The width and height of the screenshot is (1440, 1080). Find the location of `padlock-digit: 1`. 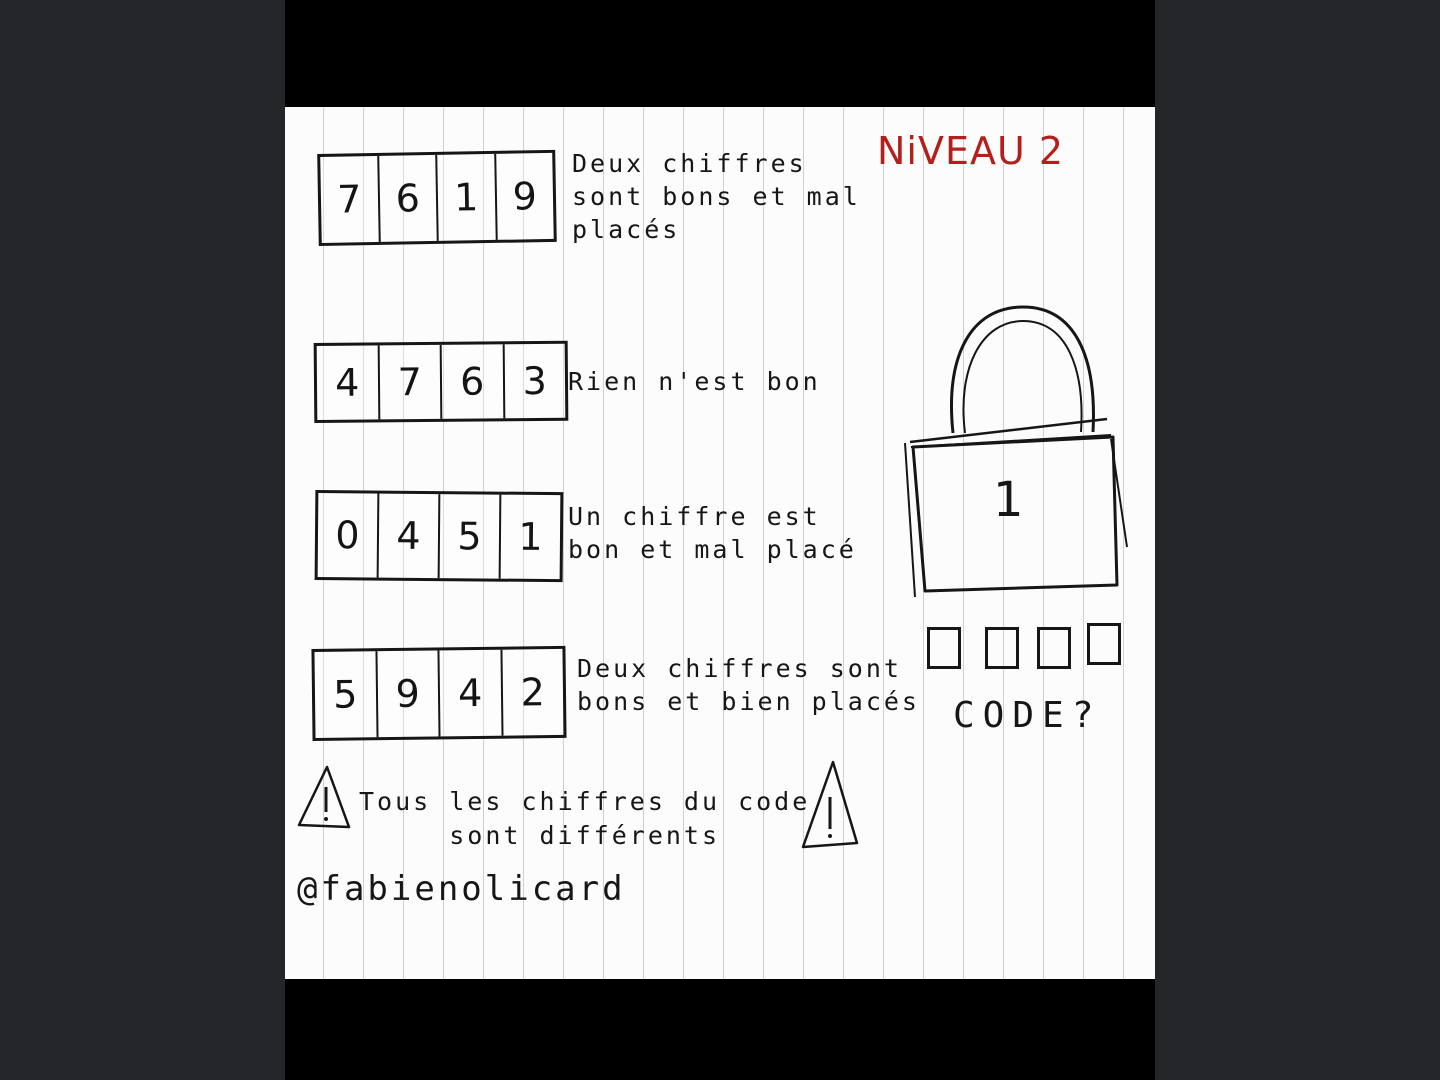

padlock-digit: 1 is located at coordinates (1008, 500).